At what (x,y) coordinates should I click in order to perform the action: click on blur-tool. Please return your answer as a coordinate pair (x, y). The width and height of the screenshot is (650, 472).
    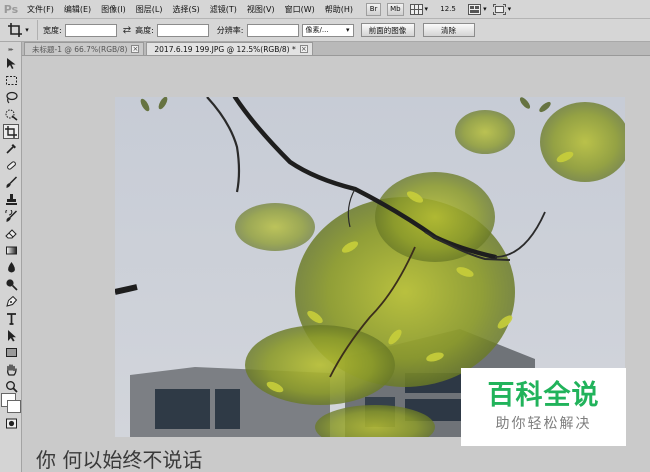
    Looking at the image, I should click on (11, 267).